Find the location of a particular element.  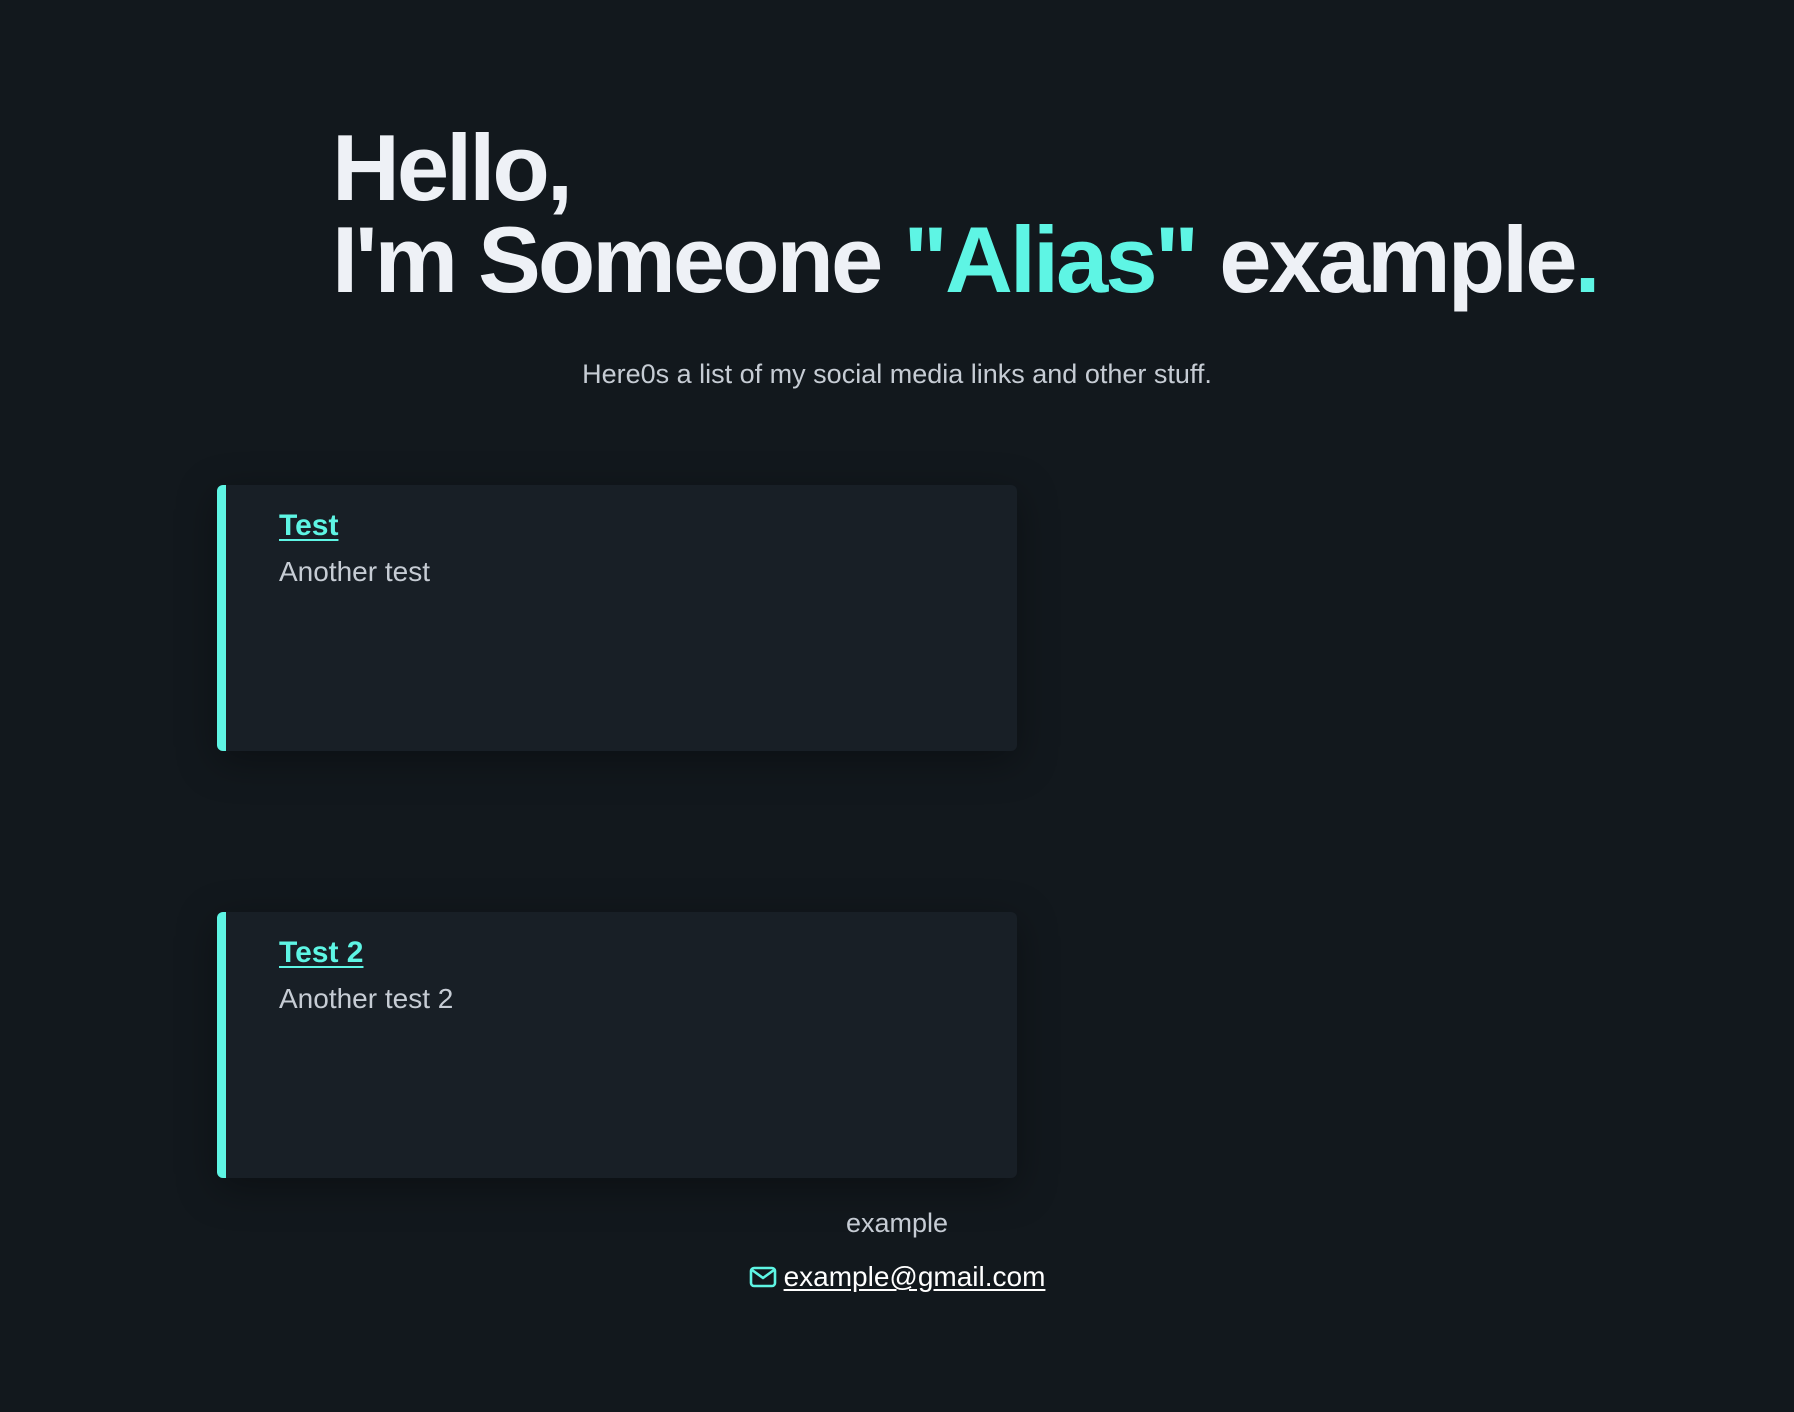

hero-heading: Hello, I'm Someone "Alias" example. is located at coordinates (1032, 214).